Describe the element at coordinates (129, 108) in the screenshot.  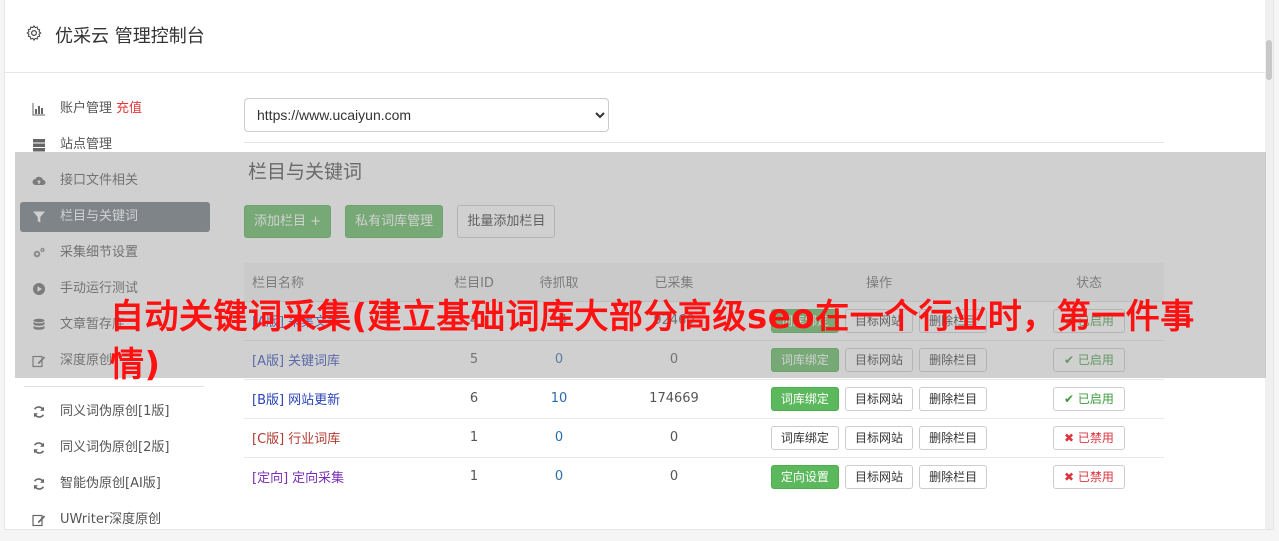
I see `recharge-link: 充值` at that location.